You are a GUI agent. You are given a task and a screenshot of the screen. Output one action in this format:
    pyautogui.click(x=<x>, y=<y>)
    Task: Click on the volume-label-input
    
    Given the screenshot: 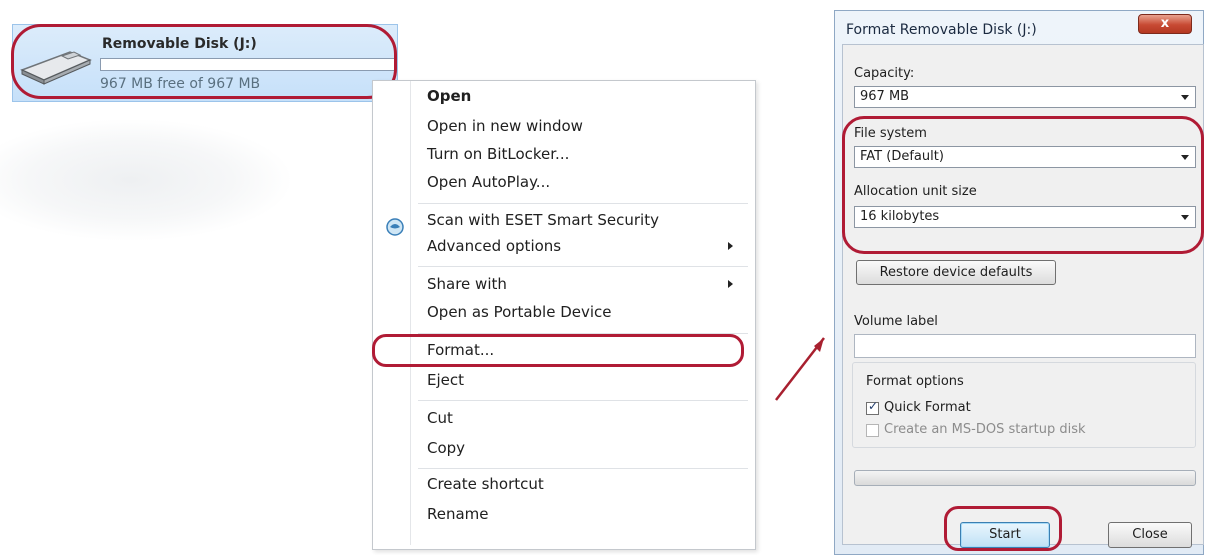 What is the action you would take?
    pyautogui.click(x=1025, y=346)
    